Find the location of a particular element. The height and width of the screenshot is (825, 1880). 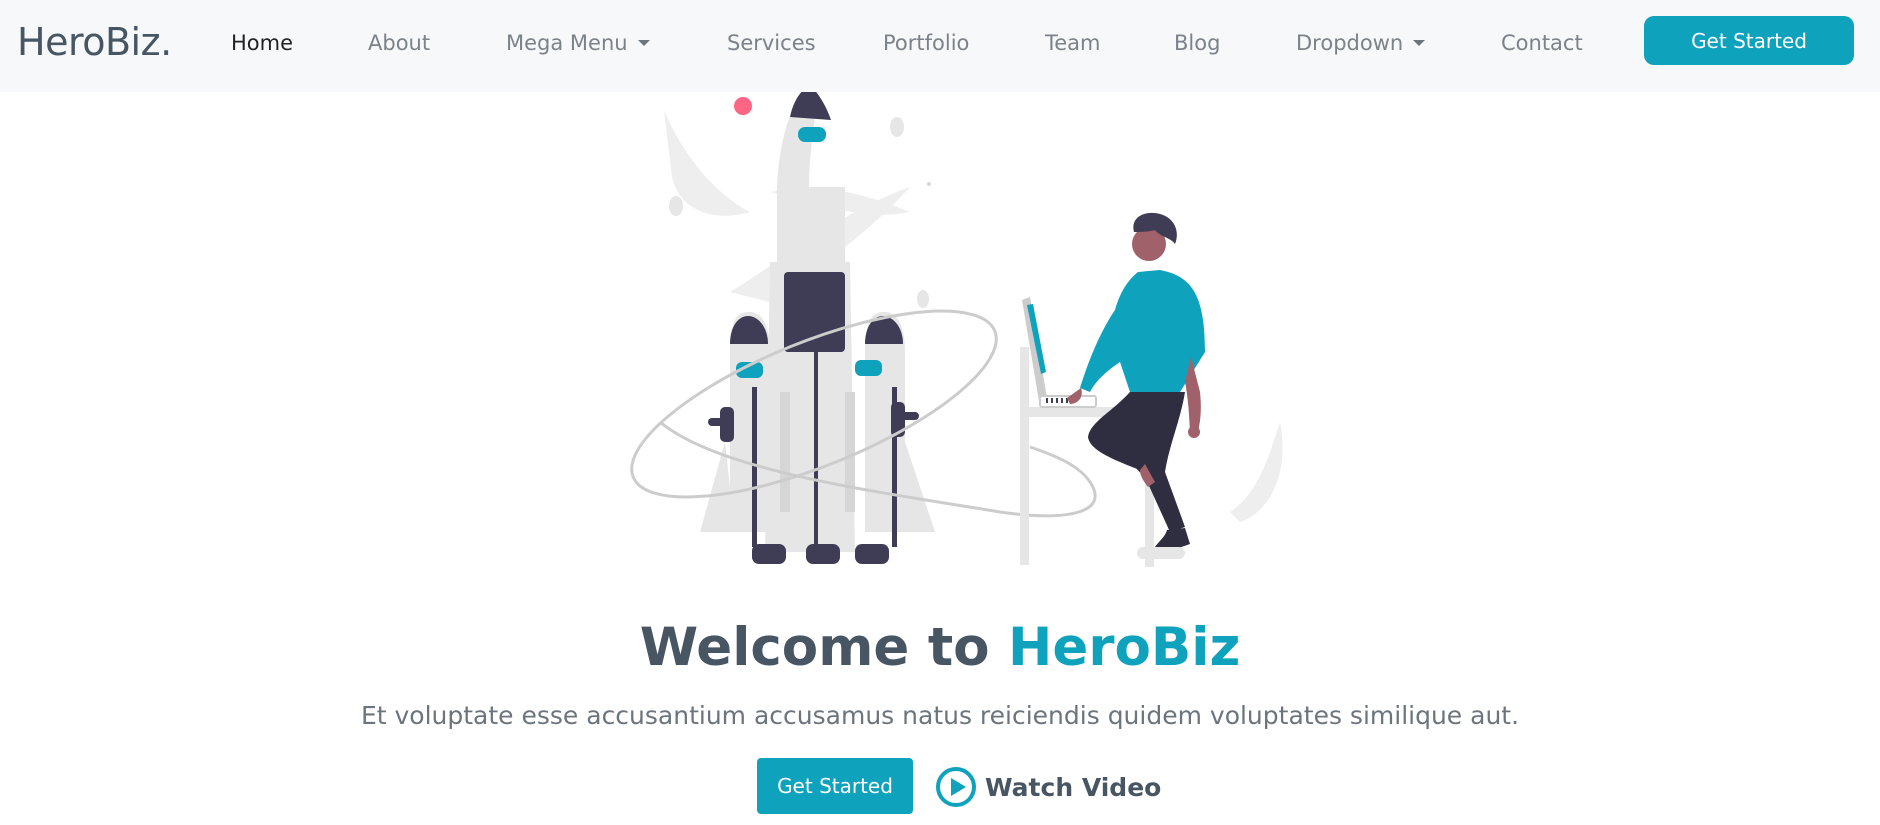

nav-dropdown-label: Dropdown is located at coordinates (1350, 43).